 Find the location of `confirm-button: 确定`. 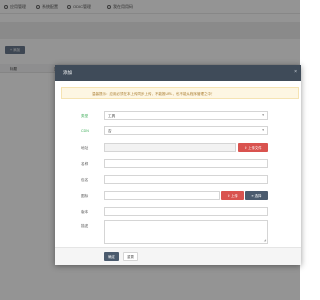

confirm-button: 确定 is located at coordinates (111, 256).